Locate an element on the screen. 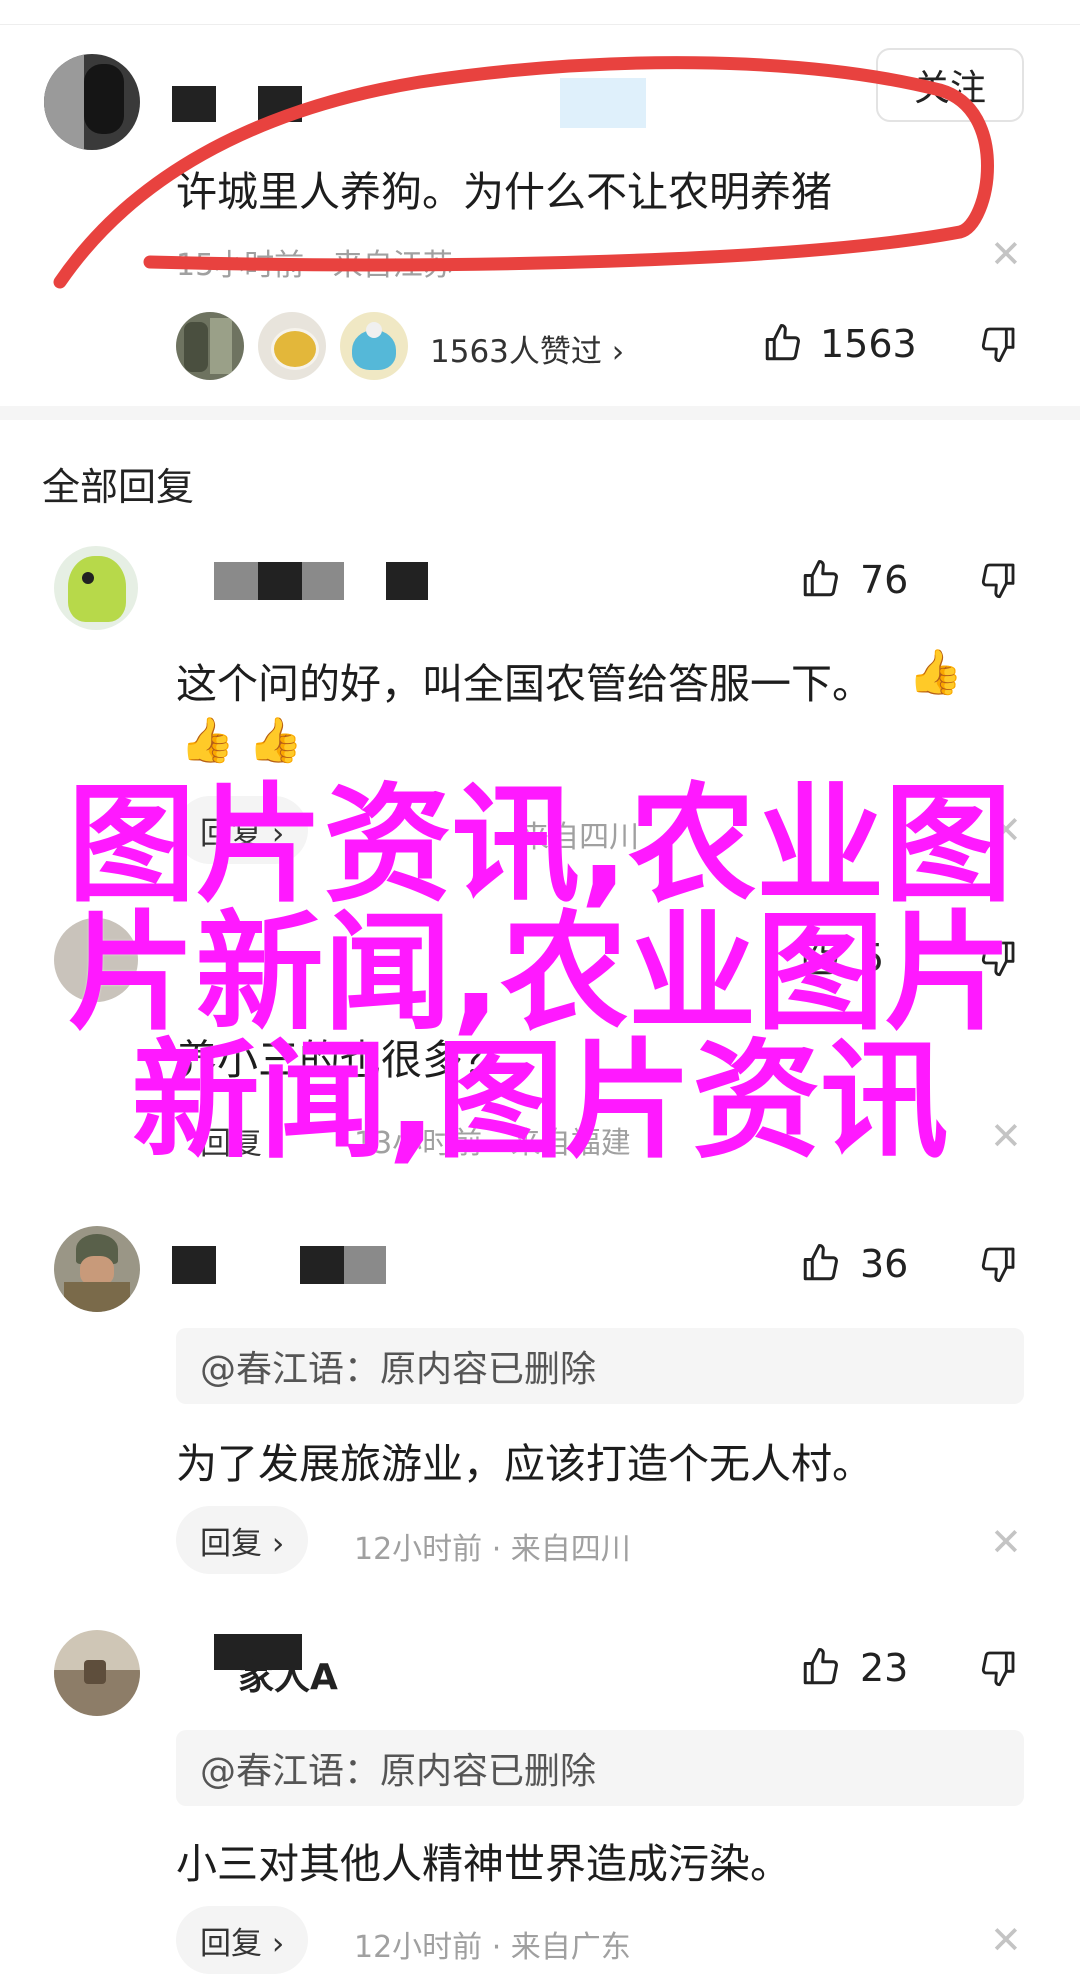 This screenshot has width=1080, height=1974. section-title: 全部回复 is located at coordinates (118, 487).